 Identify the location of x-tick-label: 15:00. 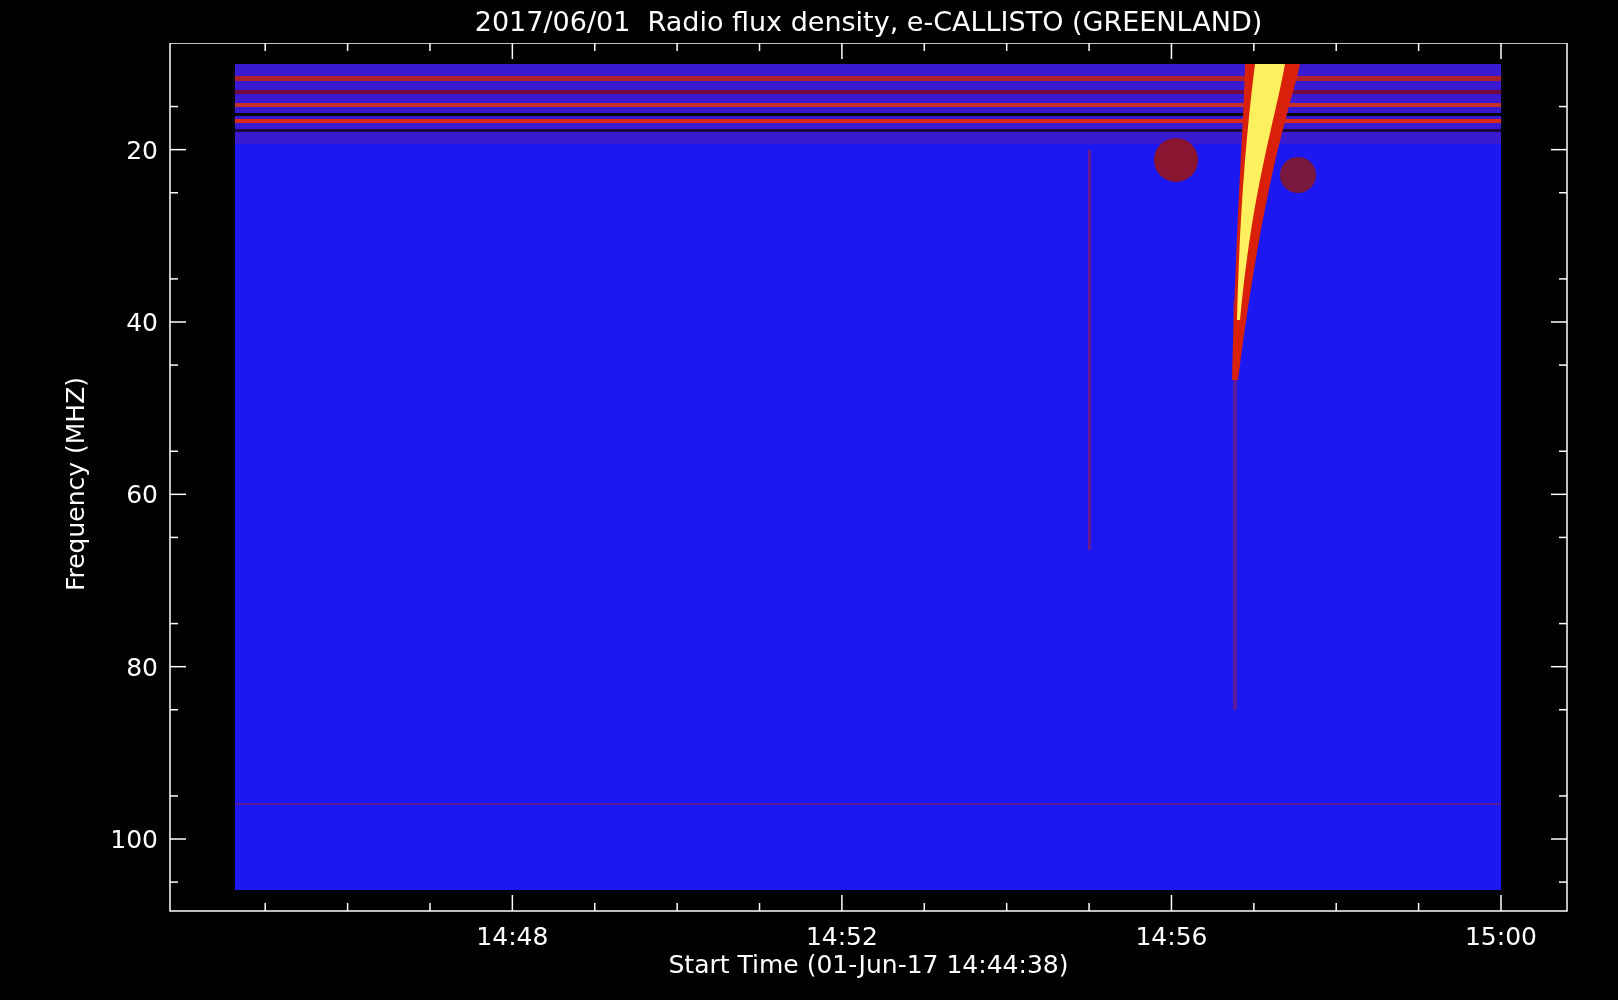
(1500, 936).